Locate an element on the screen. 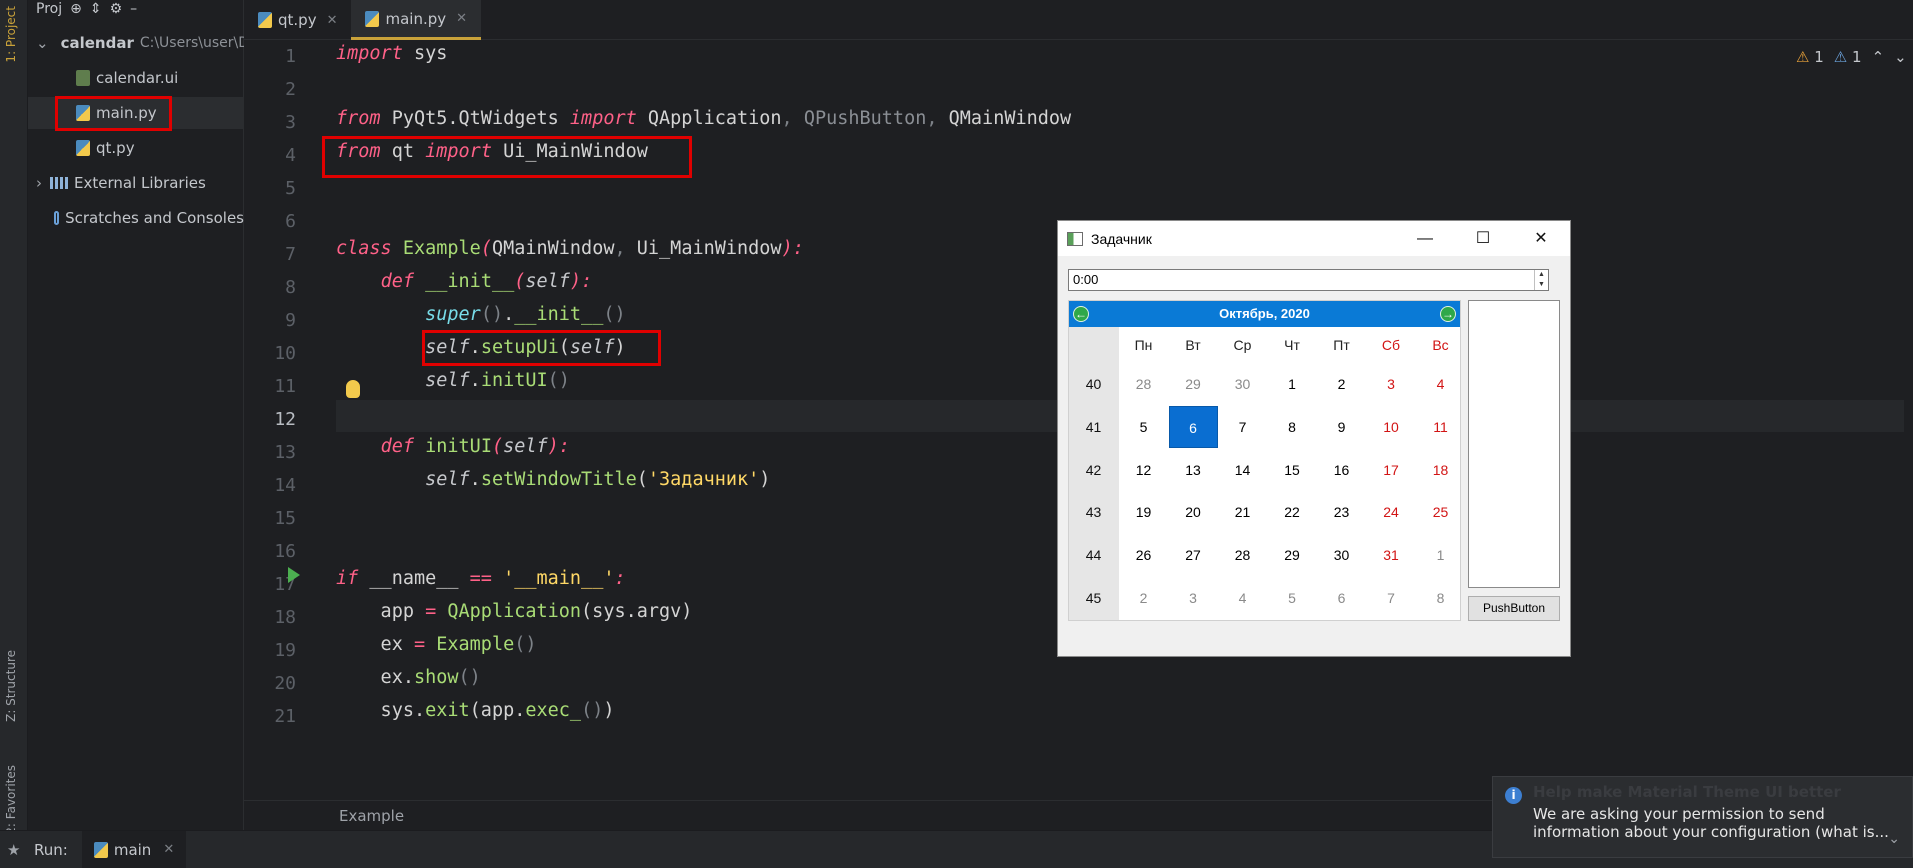 The width and height of the screenshot is (1913, 868). calendar-day: 25 is located at coordinates (1440, 512).